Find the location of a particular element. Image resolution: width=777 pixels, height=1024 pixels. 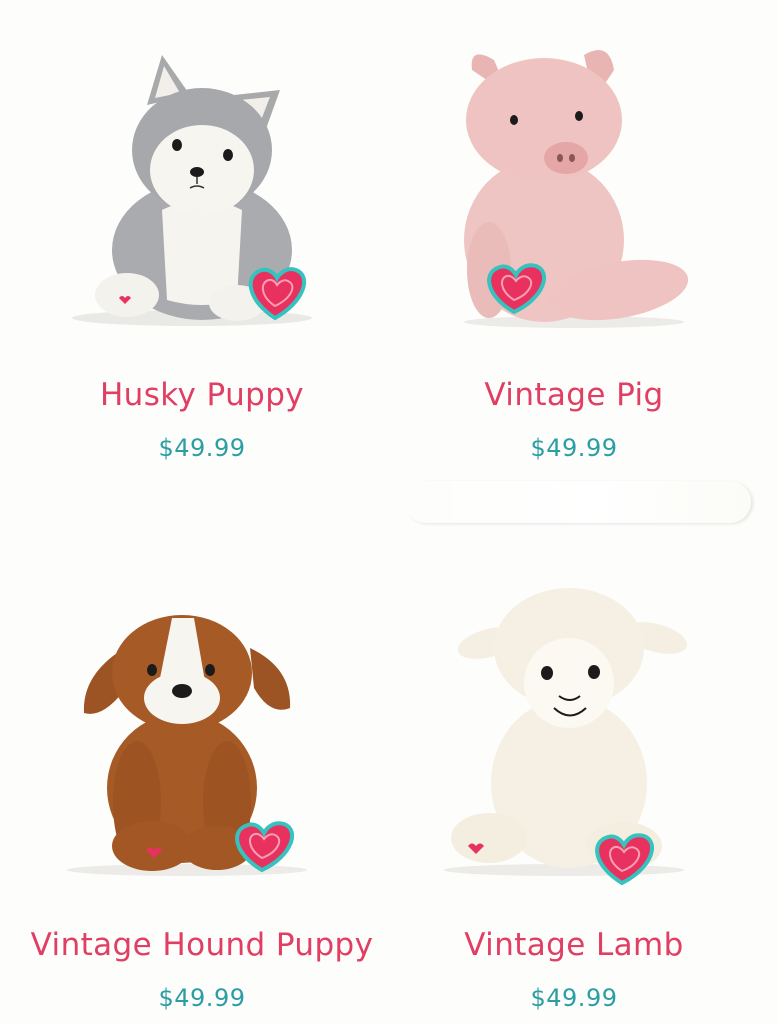

product-name: Vintage Hound Puppy is located at coordinates (202, 945).